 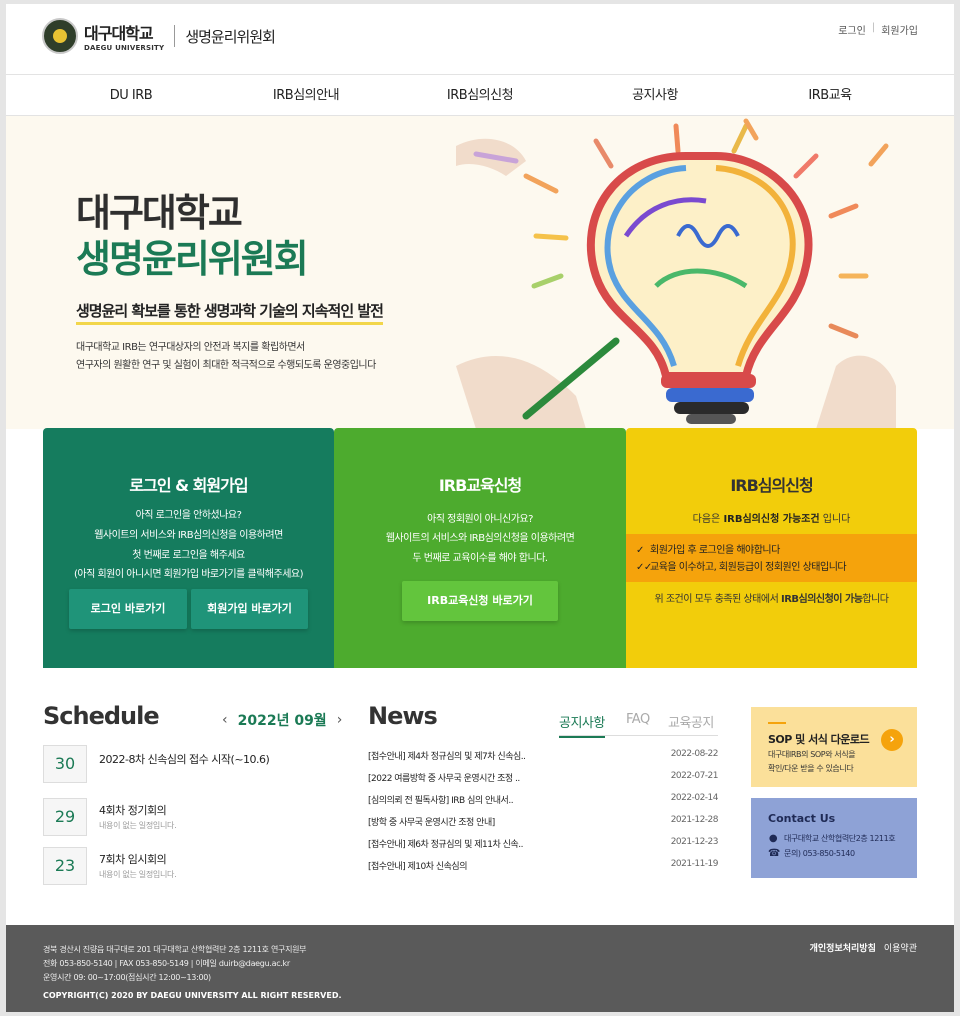 I want to click on education-panel-title: IRB교육신청, so click(x=480, y=485).